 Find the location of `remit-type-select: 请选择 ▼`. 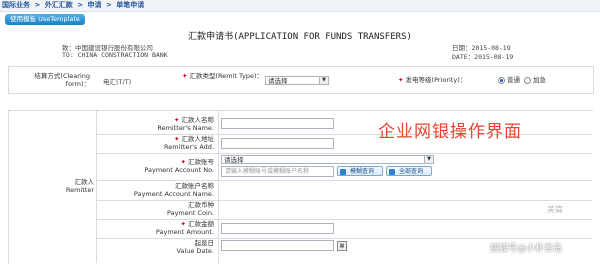

remit-type-select: 请选择 ▼ is located at coordinates (297, 80).